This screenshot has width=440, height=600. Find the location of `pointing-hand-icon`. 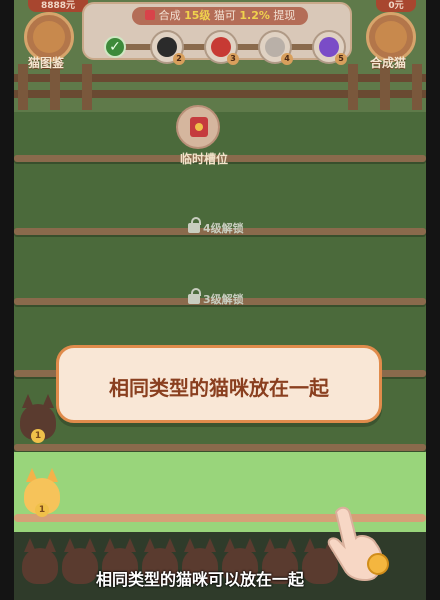

pointing-hand-icon is located at coordinates (358, 543).